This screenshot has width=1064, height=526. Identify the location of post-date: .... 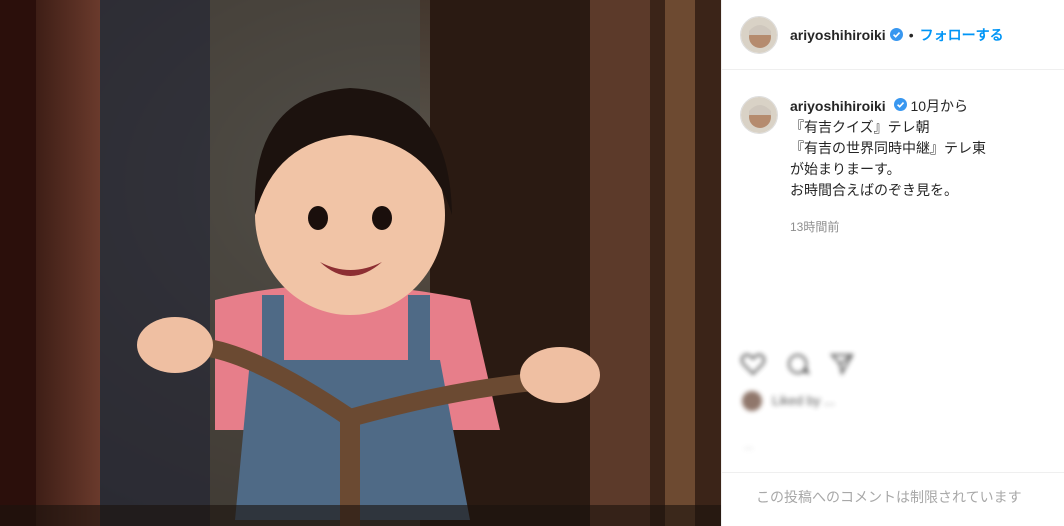
(749, 446).